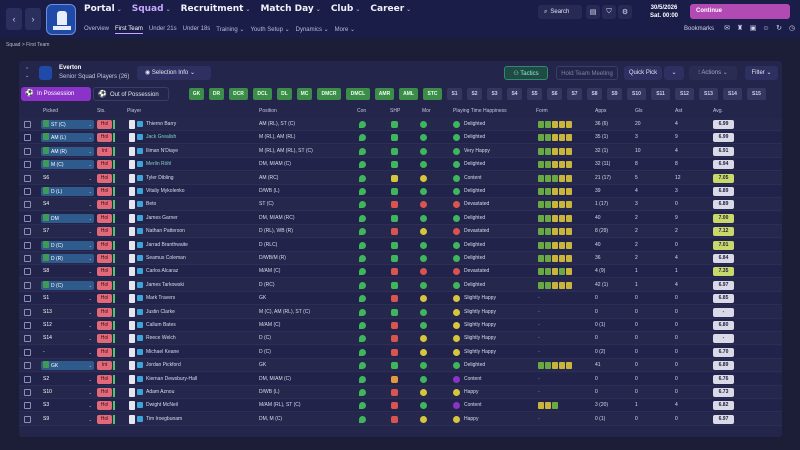  I want to click on picked-position-dropdown: S4 ⌄, so click(67, 204).